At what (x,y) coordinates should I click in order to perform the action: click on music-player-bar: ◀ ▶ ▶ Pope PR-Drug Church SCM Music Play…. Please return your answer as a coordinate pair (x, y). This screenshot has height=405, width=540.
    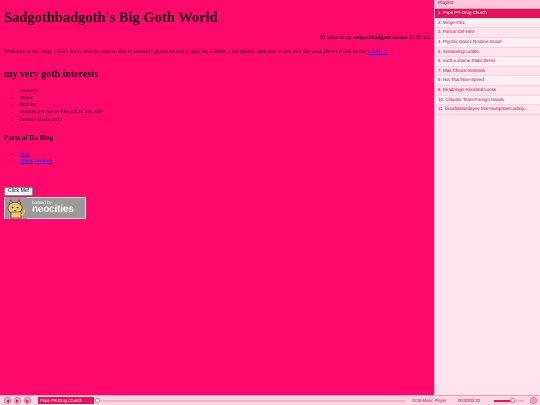
    Looking at the image, I should click on (270, 400).